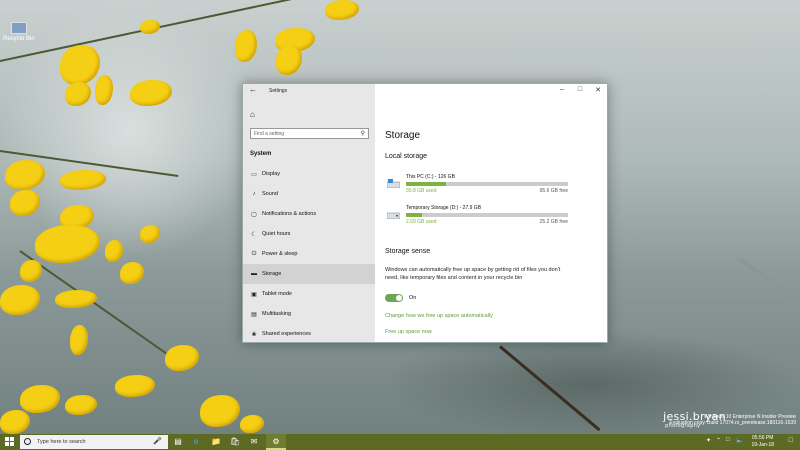 The image size is (800, 450). Describe the element at coordinates (289, 214) in the screenshot. I see `sidebar-item-label: Notifications & actions` at that location.